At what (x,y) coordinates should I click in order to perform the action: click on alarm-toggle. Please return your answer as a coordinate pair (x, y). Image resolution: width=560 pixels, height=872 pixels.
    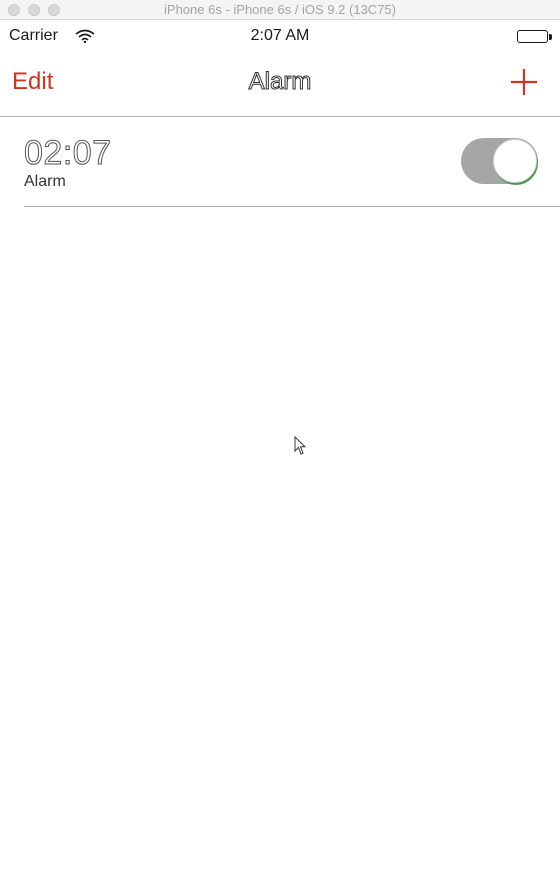
    Looking at the image, I should click on (499, 161).